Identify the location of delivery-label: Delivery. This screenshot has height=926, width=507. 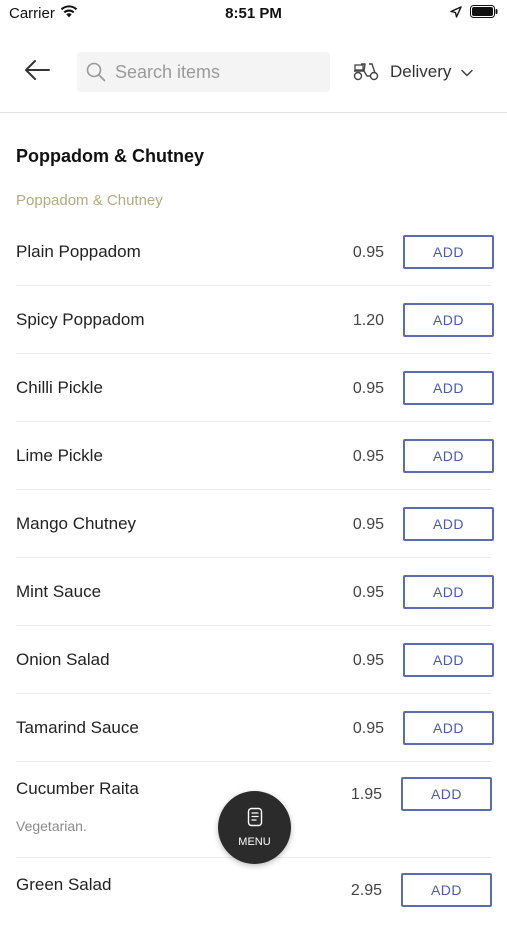
(421, 71).